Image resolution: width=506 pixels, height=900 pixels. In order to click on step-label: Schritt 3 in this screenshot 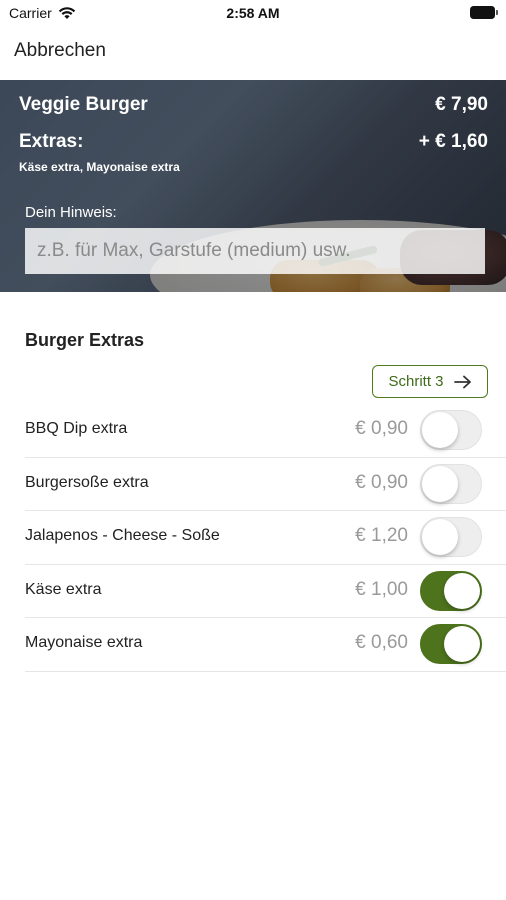, I will do `click(416, 381)`.